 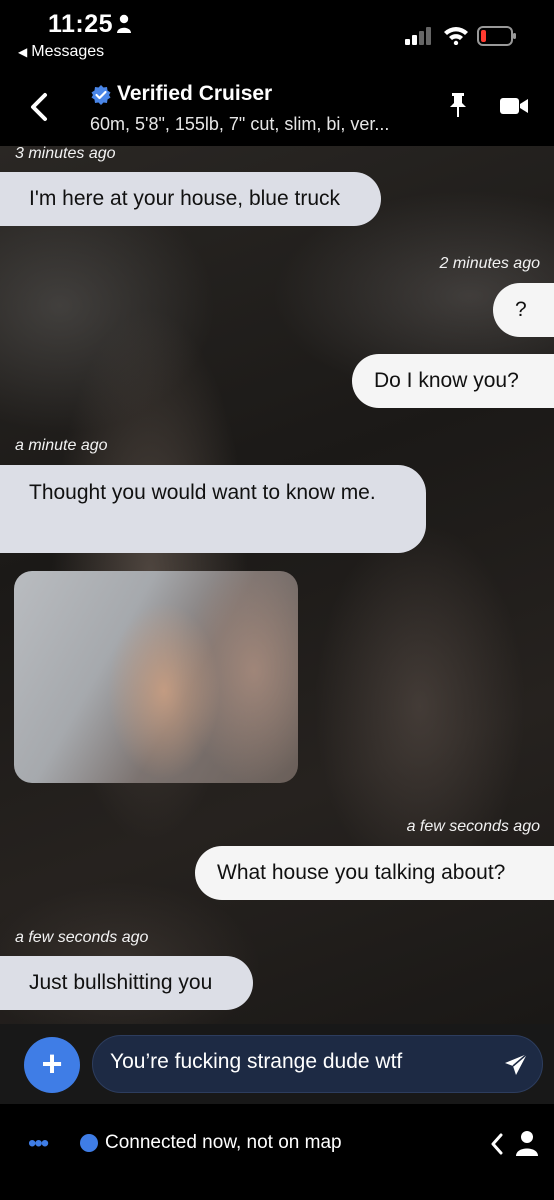 I want to click on message-input: You’re fucking strange dude wtf, so click(x=317, y=1064).